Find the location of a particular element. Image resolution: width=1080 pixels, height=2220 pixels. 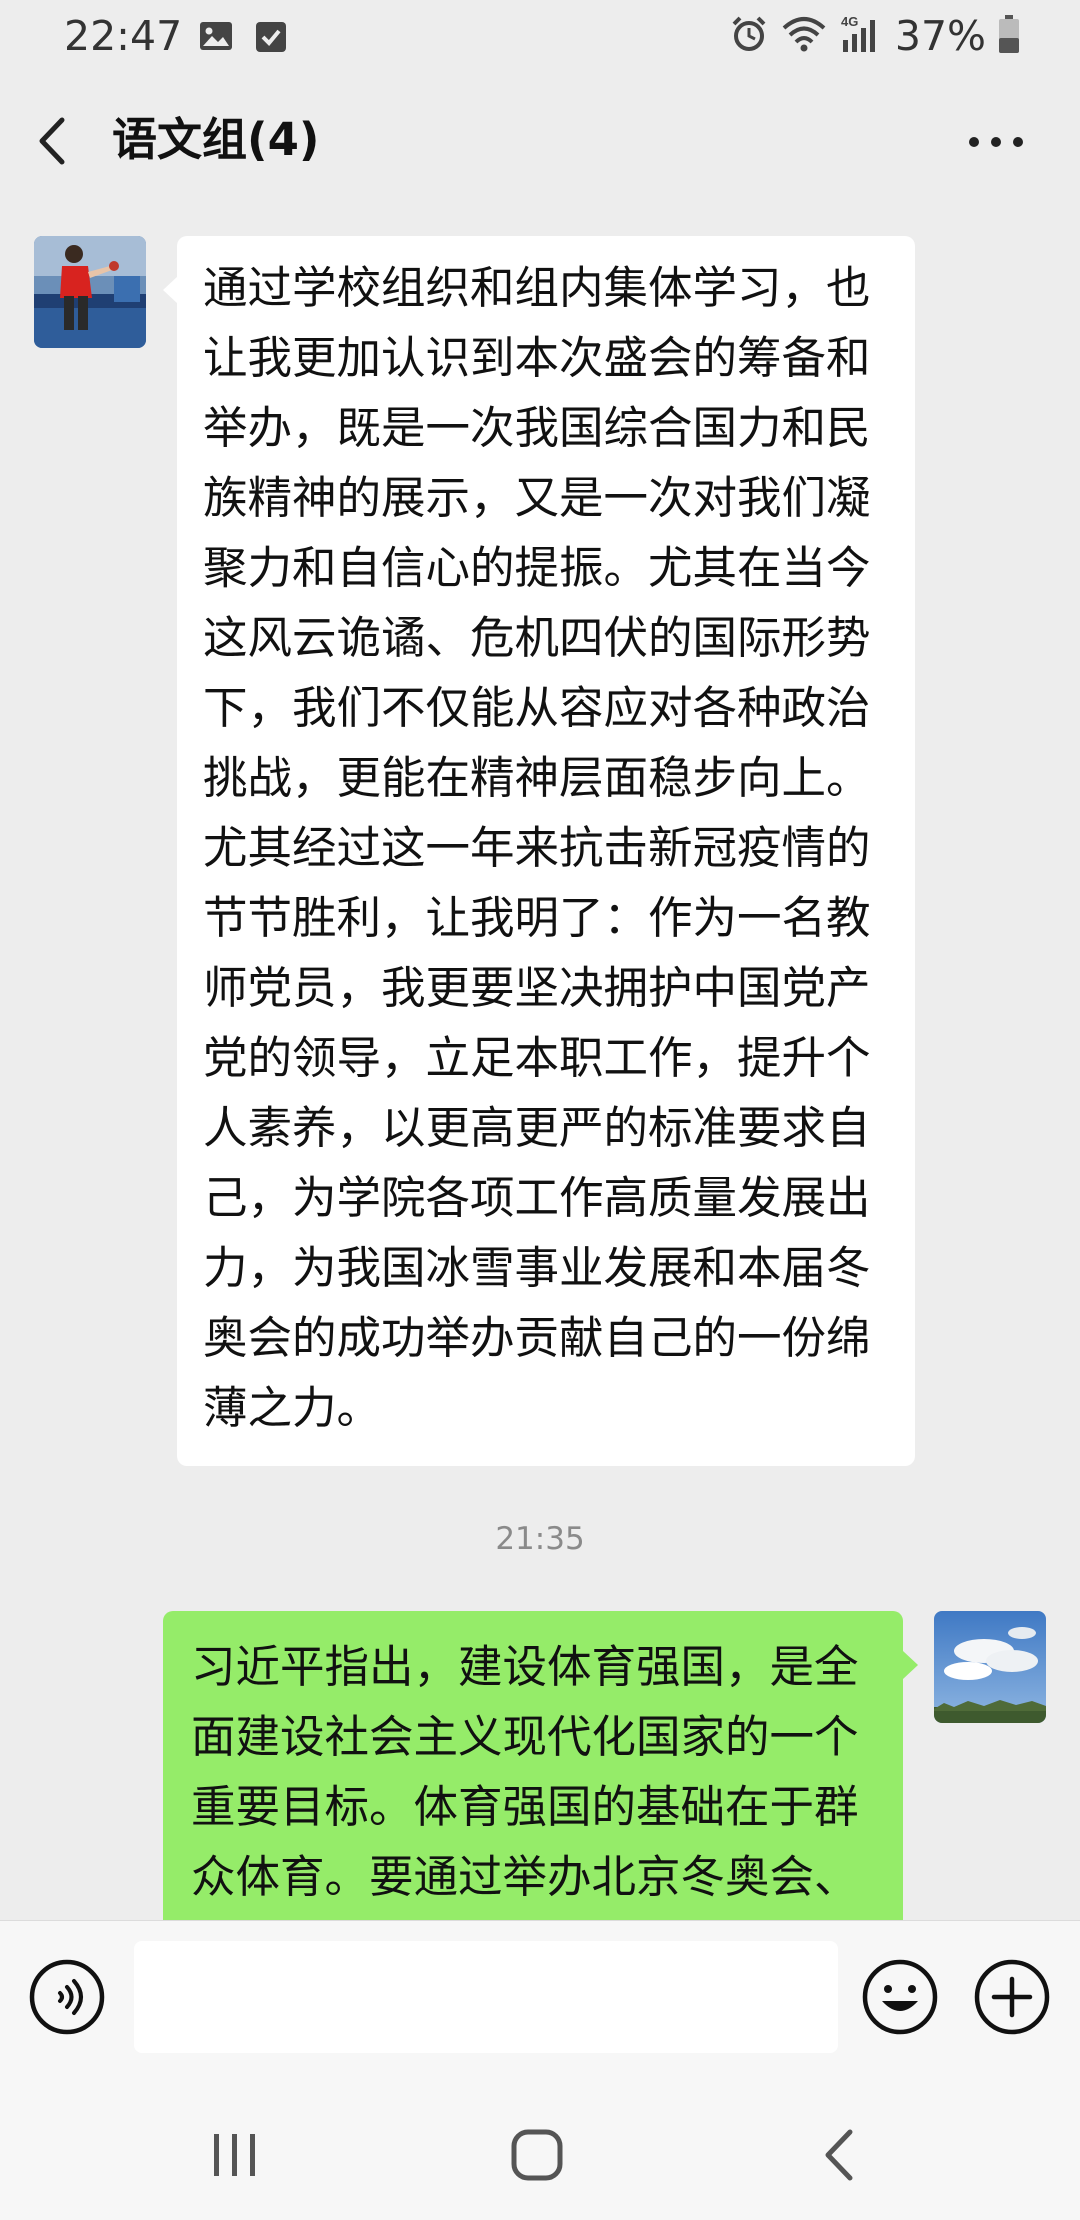

4g-signal-icon: 4G is located at coordinates (861, 36).